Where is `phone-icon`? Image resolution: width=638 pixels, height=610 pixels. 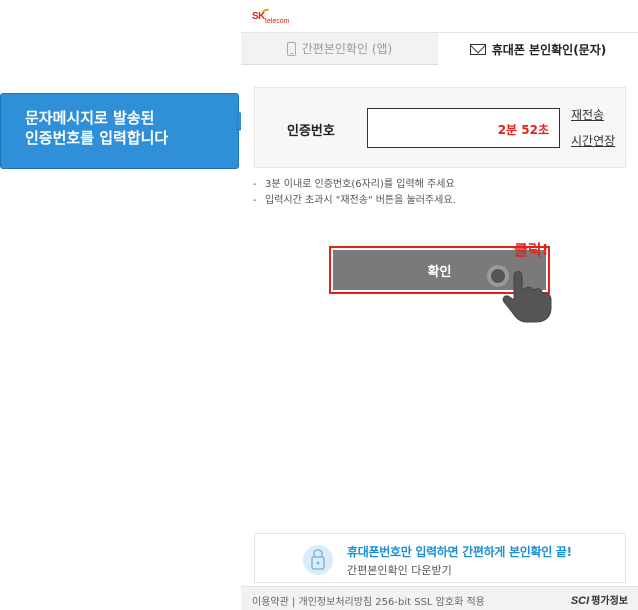 phone-icon is located at coordinates (291, 48).